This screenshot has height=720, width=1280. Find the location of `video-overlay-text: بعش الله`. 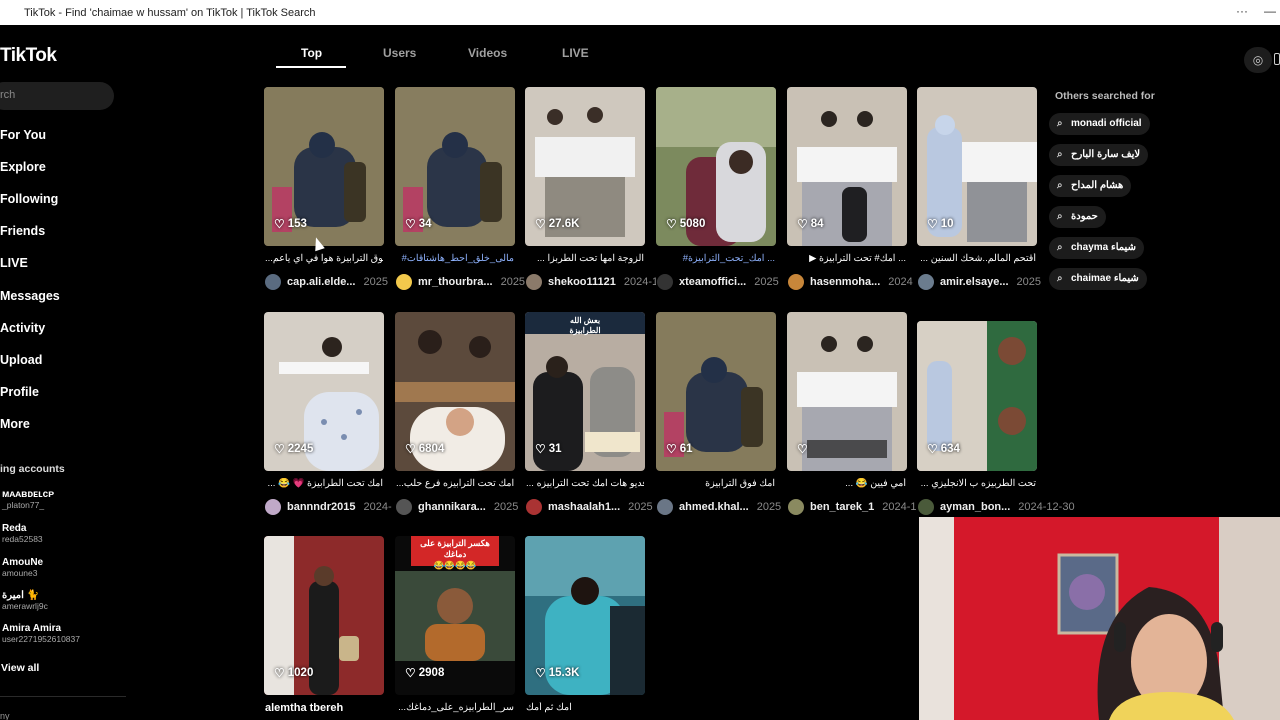

video-overlay-text: بعش الله is located at coordinates (585, 320).